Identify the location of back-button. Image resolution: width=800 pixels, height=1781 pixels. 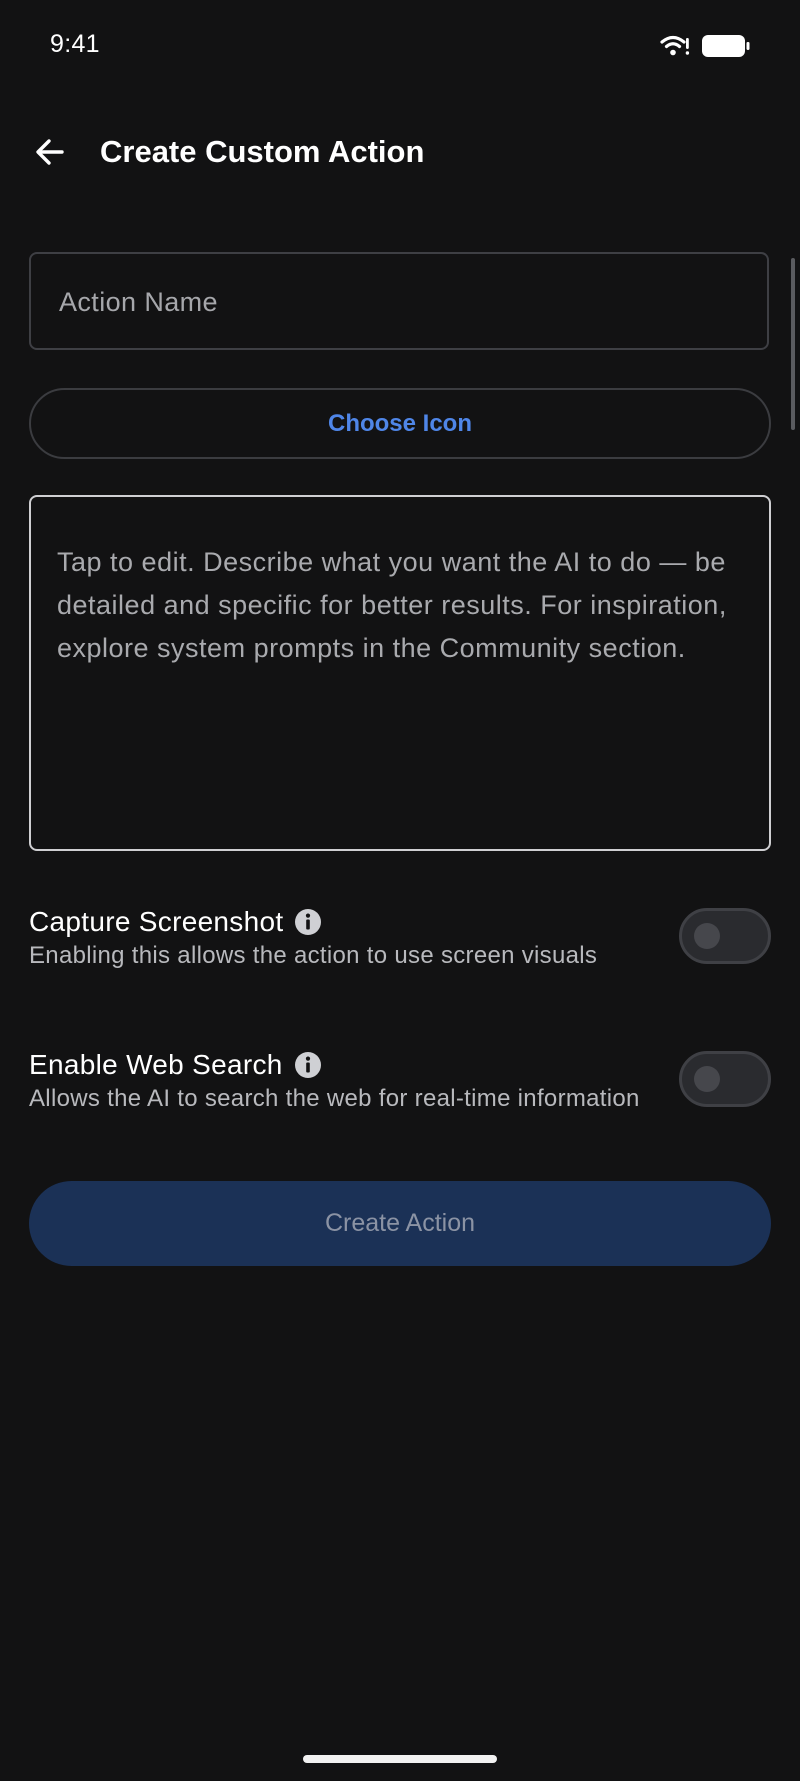
(50, 154).